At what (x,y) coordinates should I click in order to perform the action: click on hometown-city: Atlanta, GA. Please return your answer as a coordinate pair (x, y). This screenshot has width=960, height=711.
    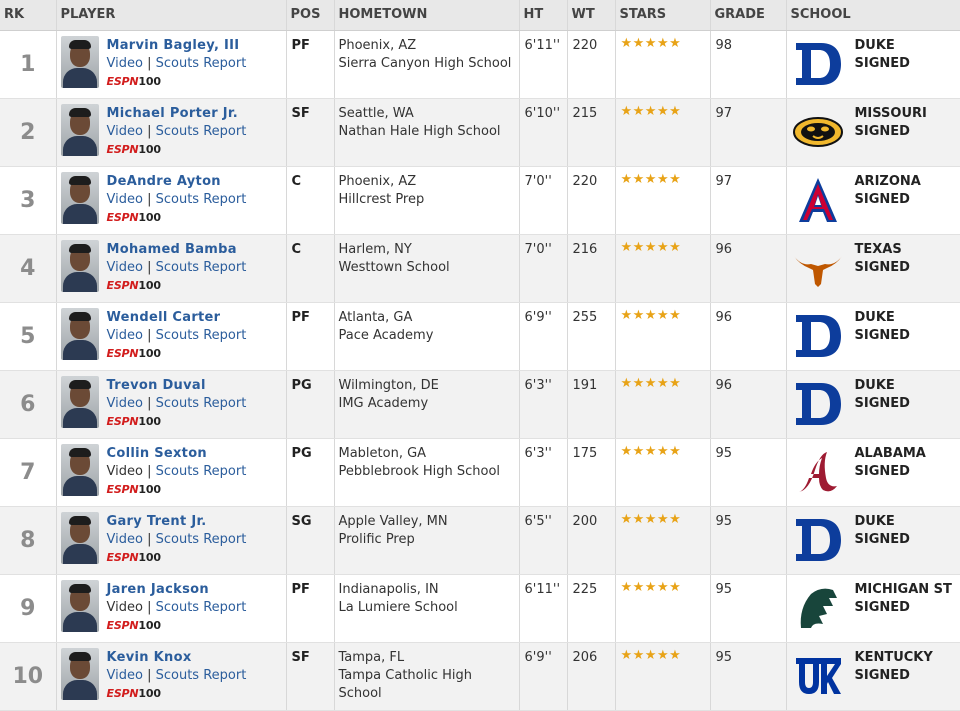
    Looking at the image, I should click on (375, 317).